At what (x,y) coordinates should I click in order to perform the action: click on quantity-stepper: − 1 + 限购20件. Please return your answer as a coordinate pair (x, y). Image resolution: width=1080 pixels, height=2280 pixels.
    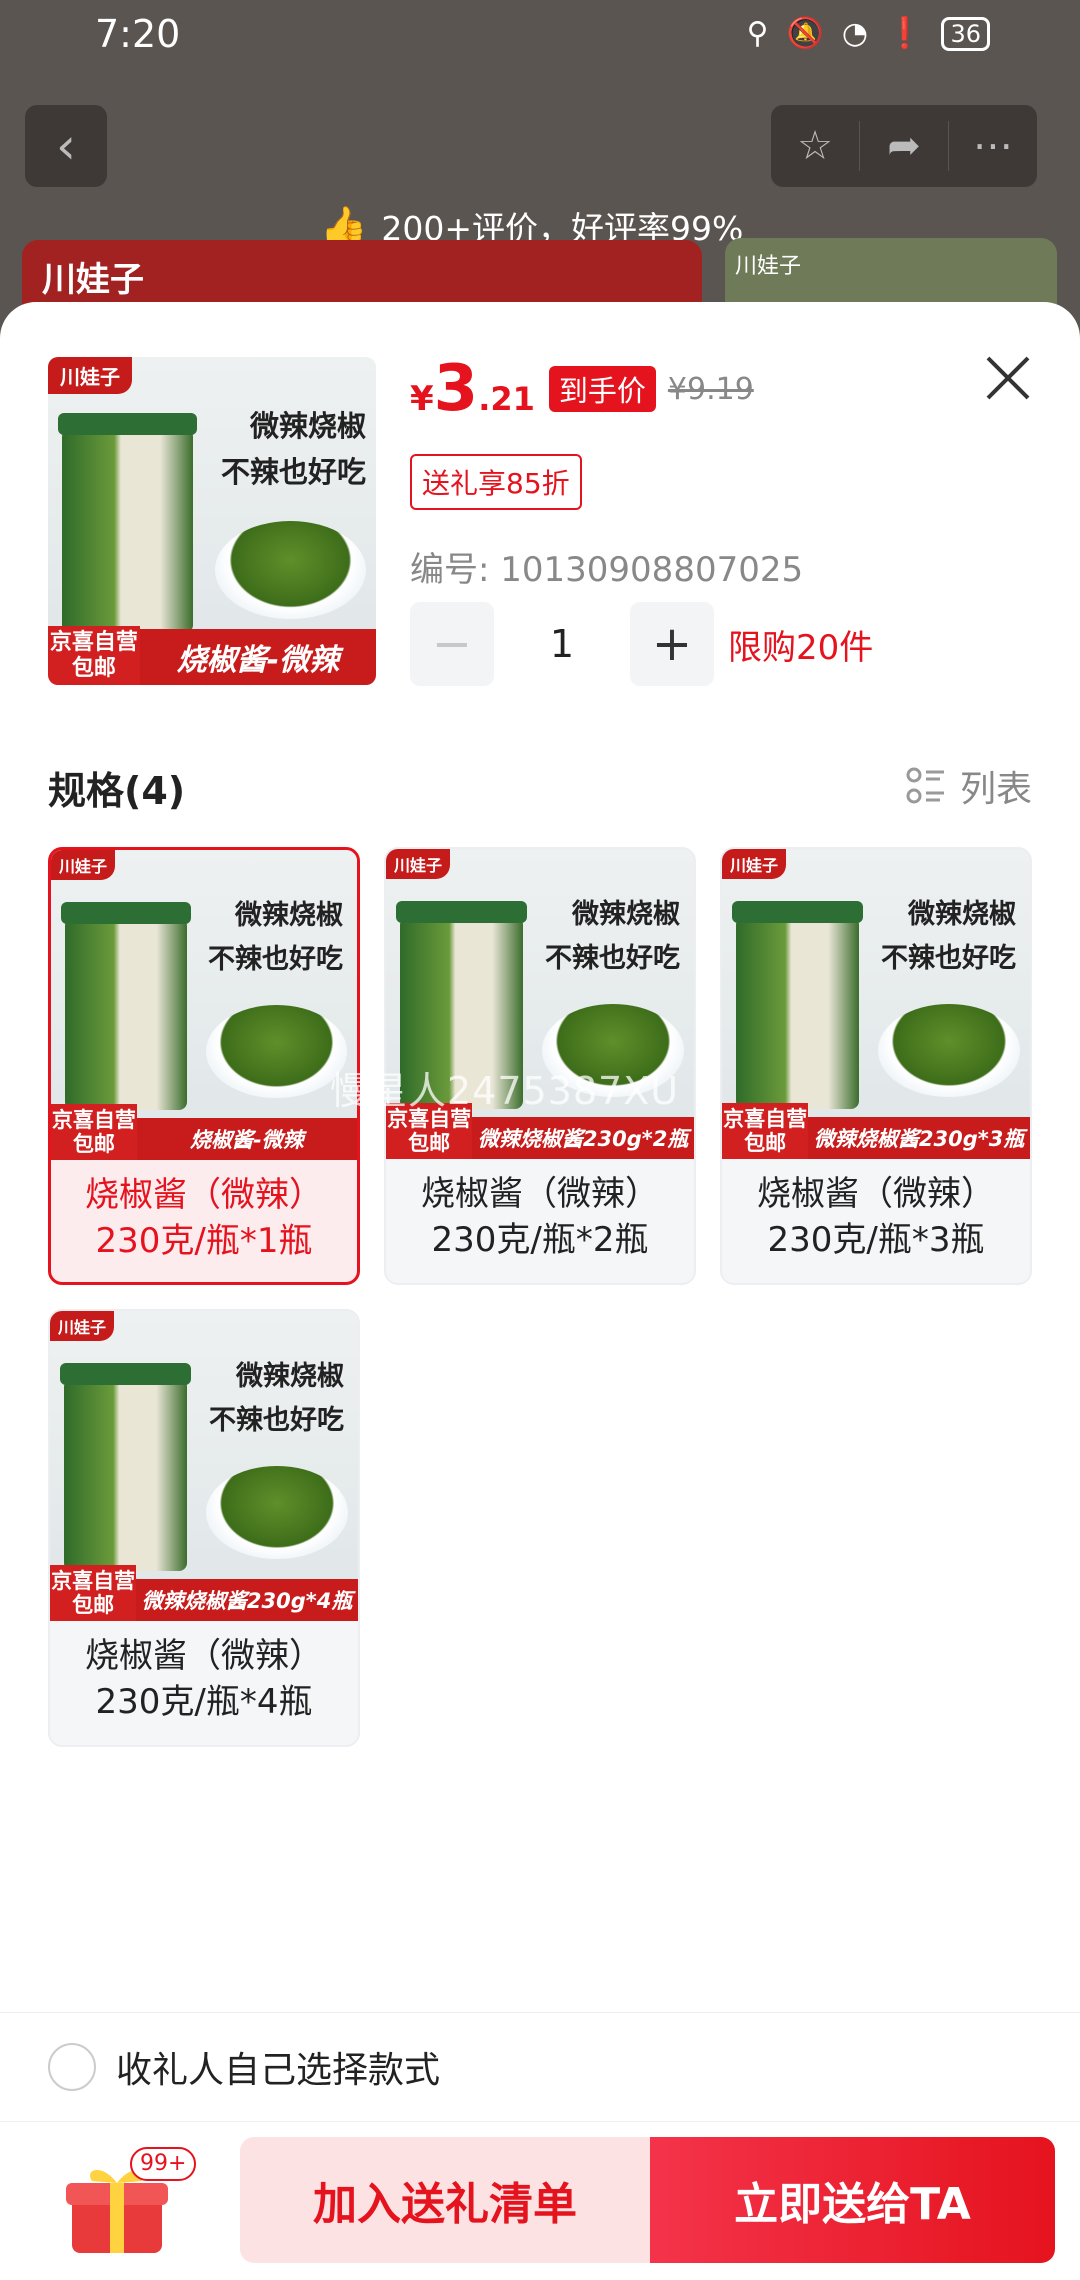
    Looking at the image, I should click on (641, 644).